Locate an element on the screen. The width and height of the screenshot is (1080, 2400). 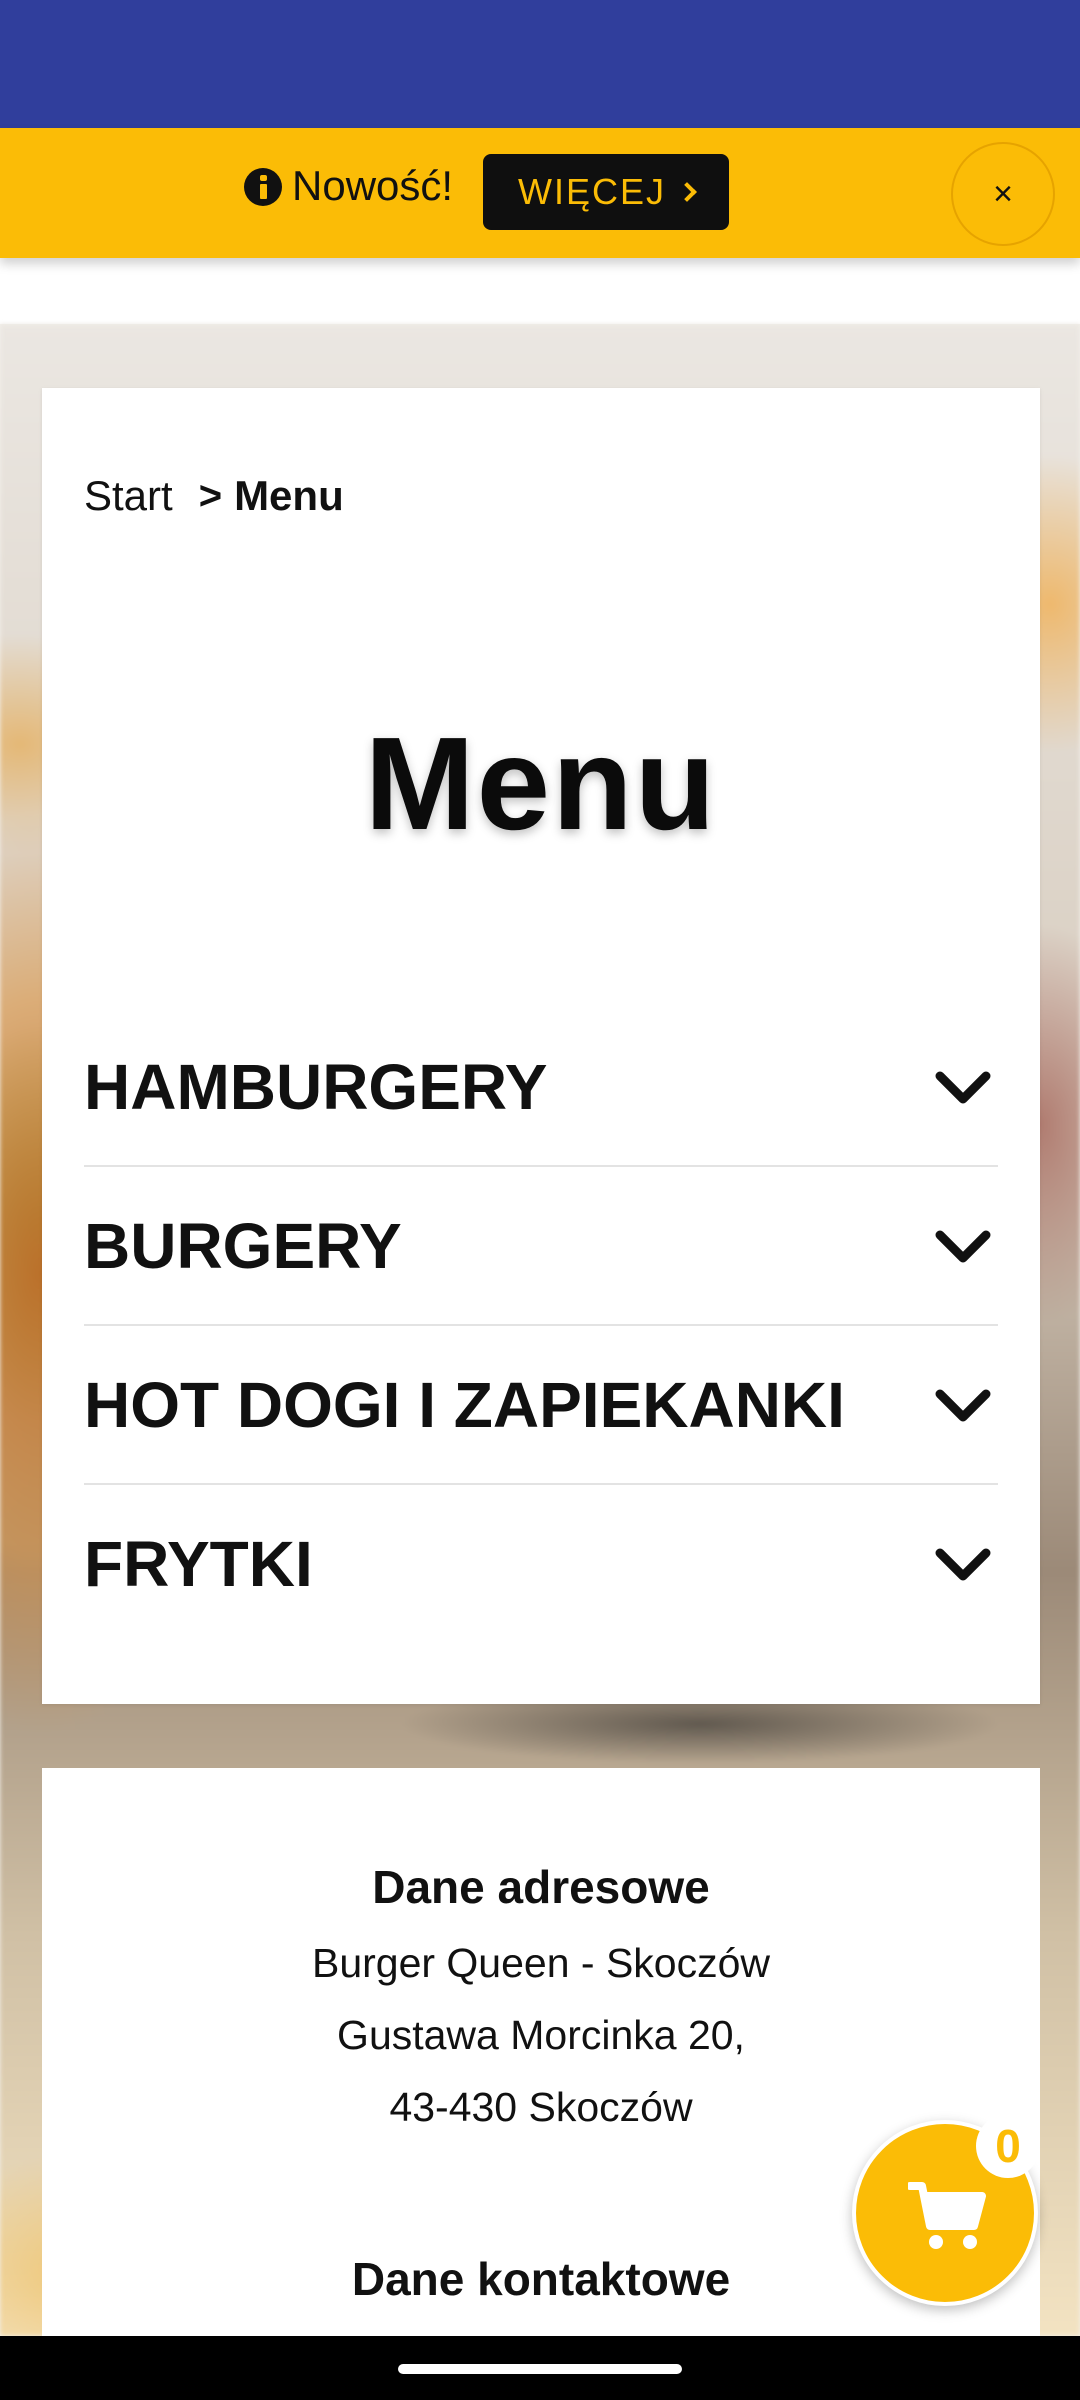
more-button-label: WIĘCEJ is located at coordinates (591, 191).